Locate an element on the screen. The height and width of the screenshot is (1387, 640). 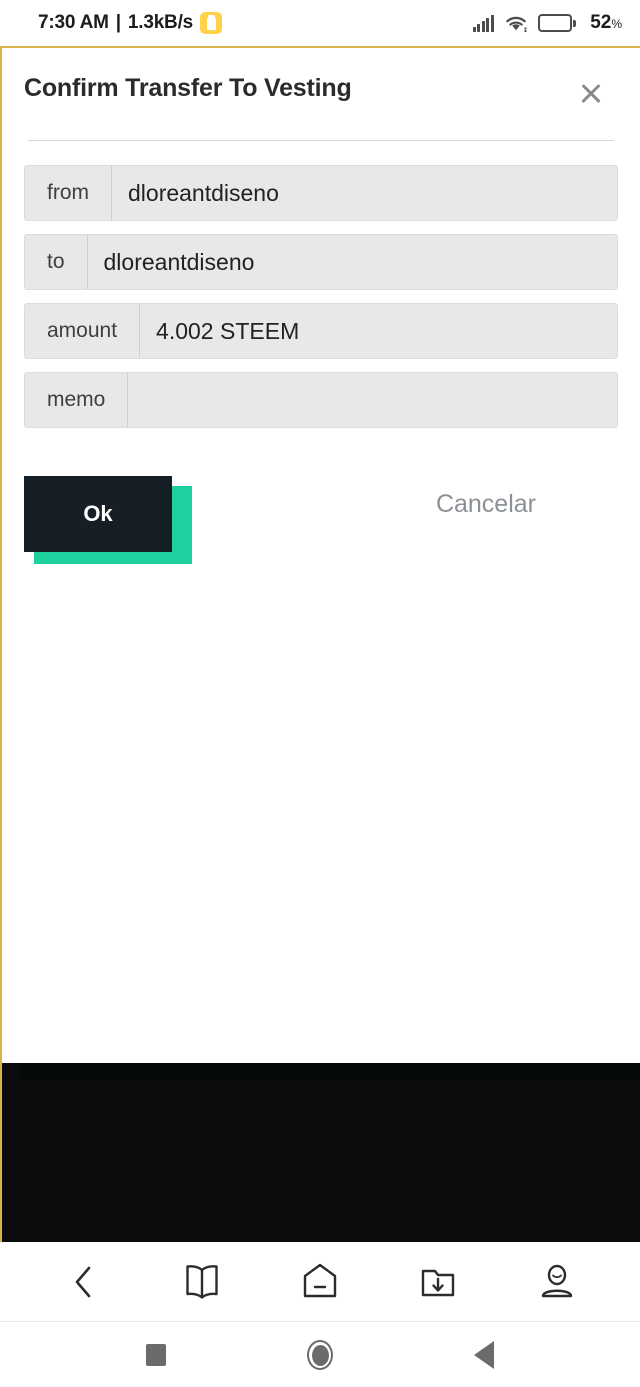
field-row-amount: amount 4.002 STEEM is located at coordinates (321, 331).